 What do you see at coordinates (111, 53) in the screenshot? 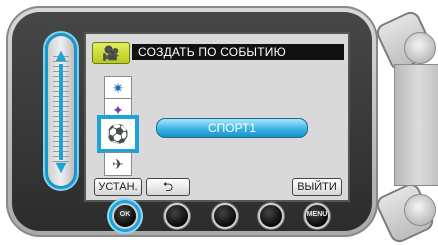
I see `video-camera-icon: 🎥` at bounding box center [111, 53].